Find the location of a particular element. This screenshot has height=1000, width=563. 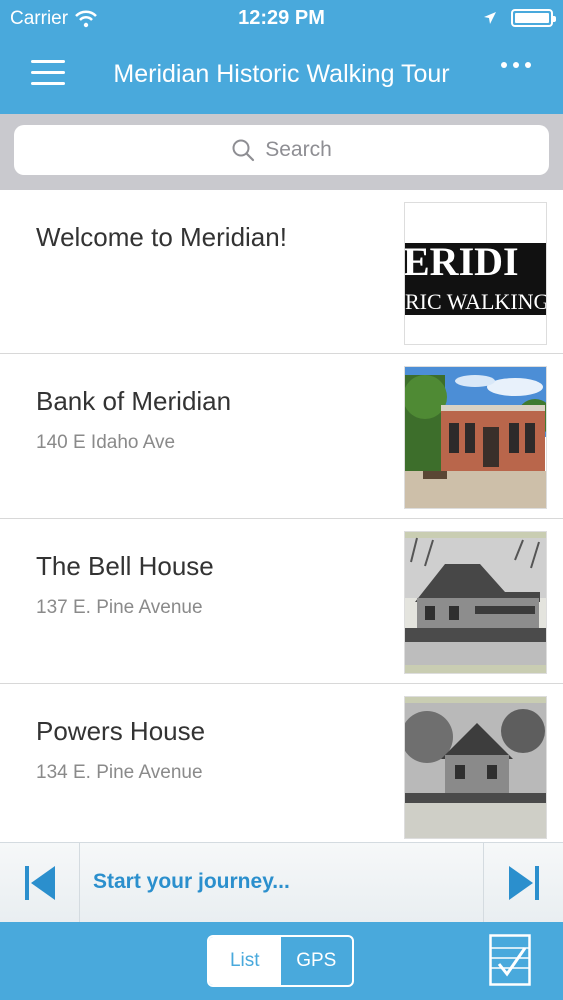

gps-tab: GPS is located at coordinates (317, 961).